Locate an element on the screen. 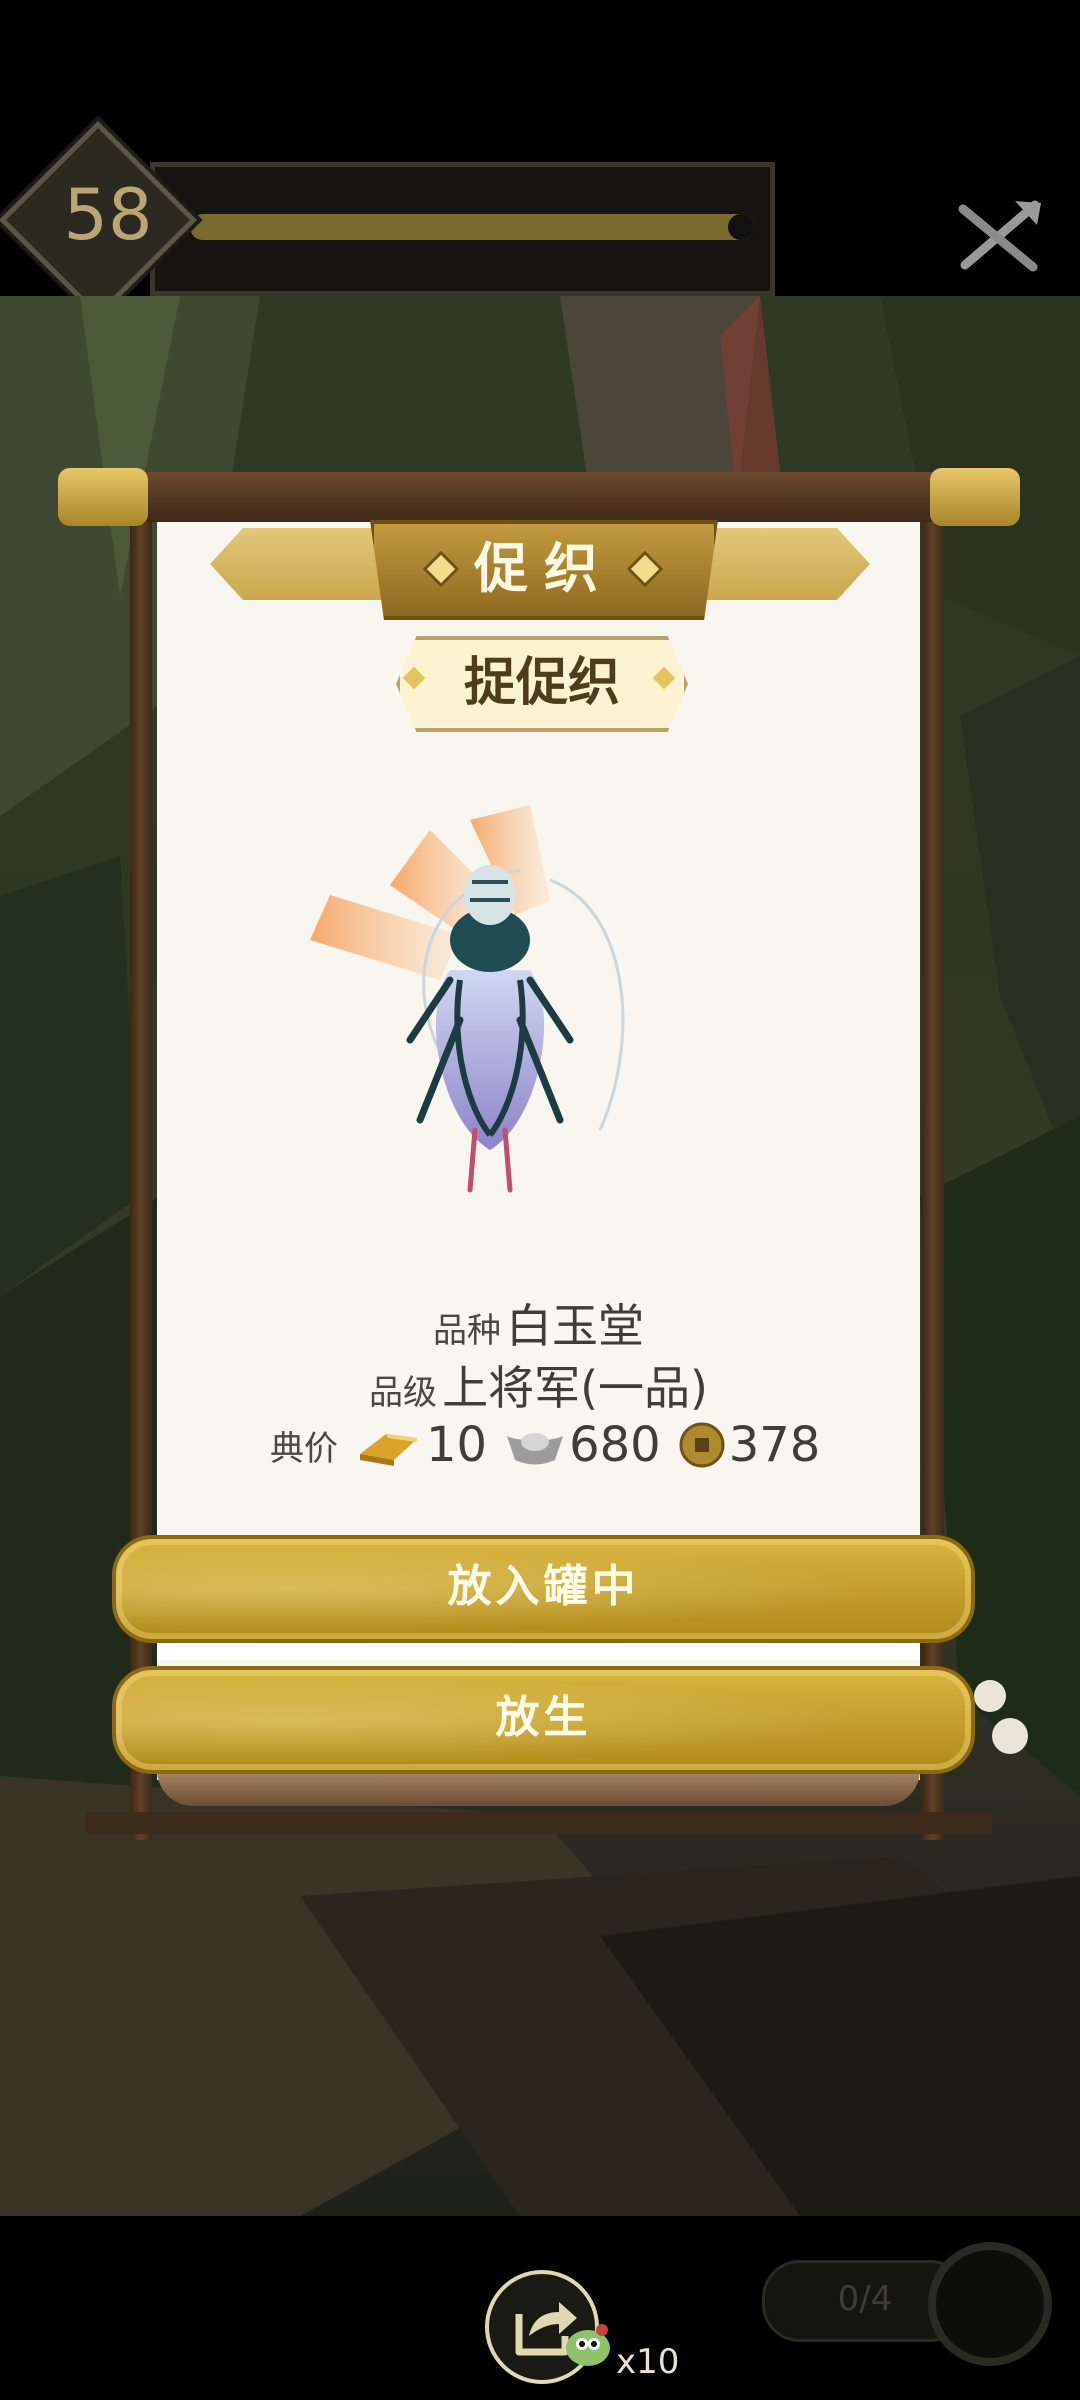 Image resolution: width=1080 pixels, height=2400 pixels. level-number: 58 is located at coordinates (108, 215).